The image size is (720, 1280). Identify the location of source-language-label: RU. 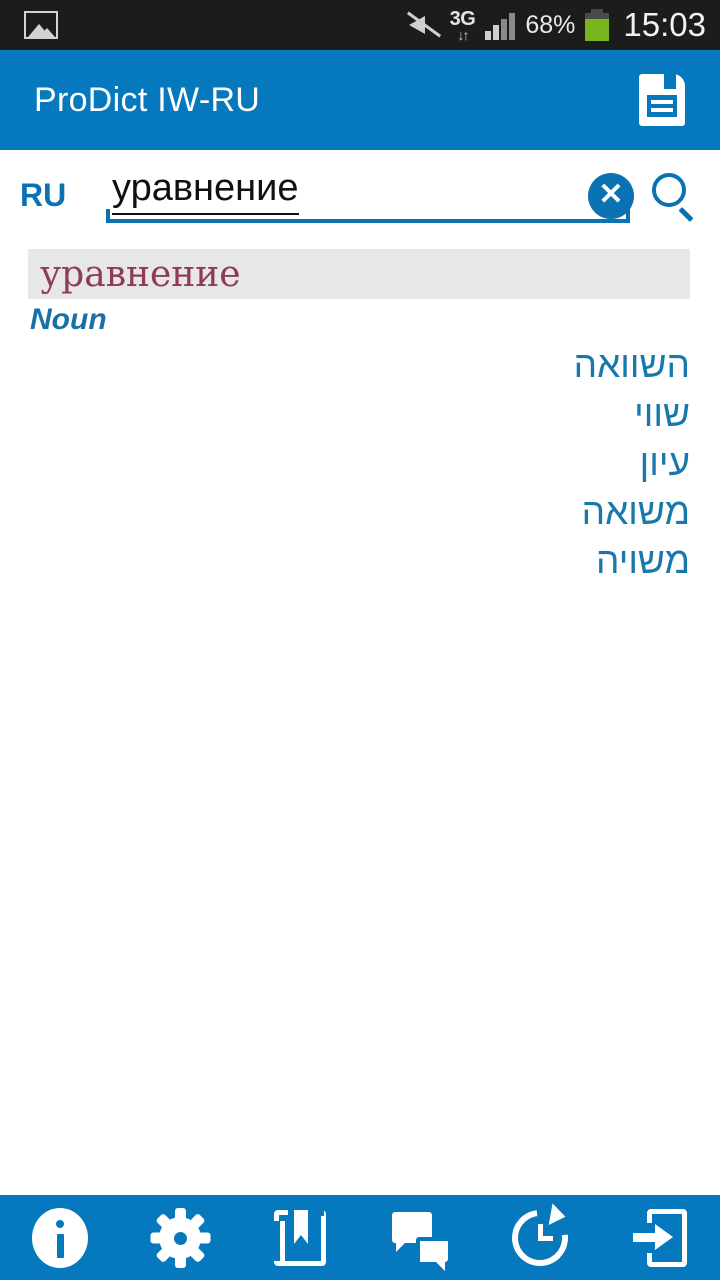
(48, 195).